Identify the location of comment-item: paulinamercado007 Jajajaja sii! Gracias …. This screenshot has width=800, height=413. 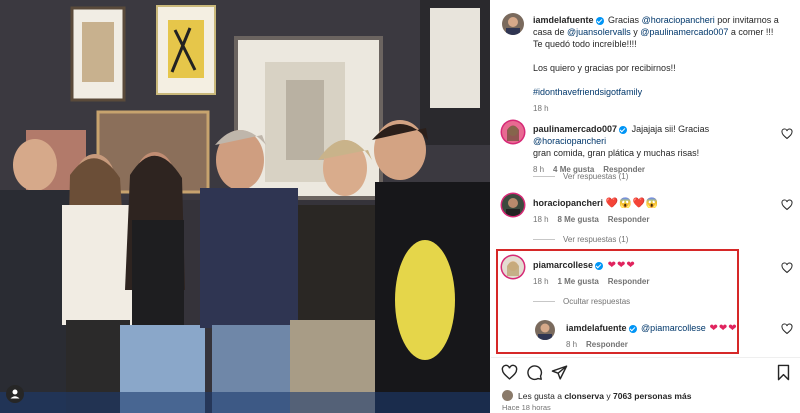
(653, 149).